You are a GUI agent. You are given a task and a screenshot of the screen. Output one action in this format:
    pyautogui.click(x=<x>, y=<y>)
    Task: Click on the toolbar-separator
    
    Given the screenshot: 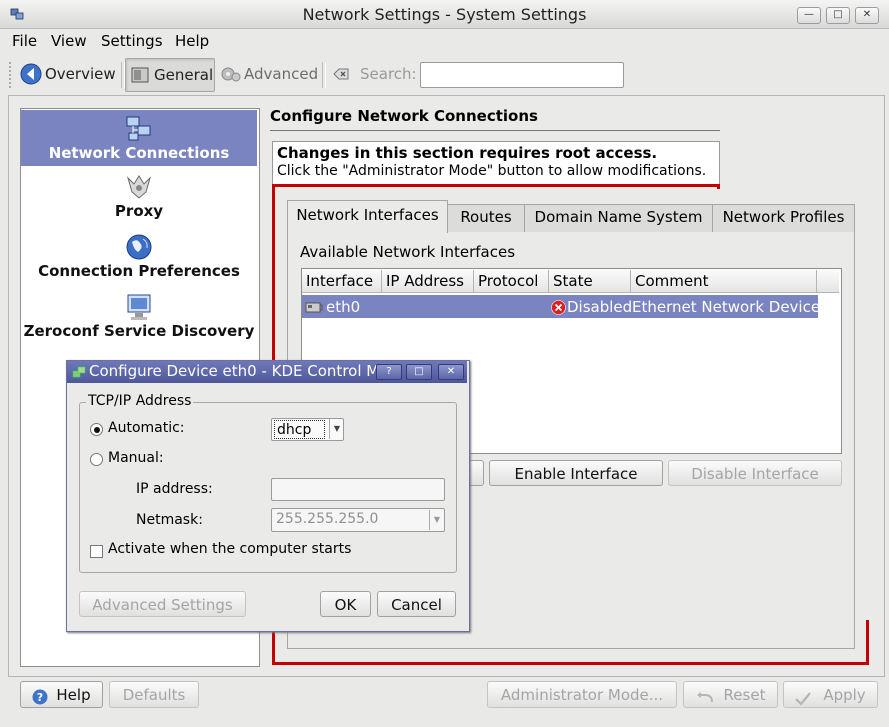 What is the action you would take?
    pyautogui.click(x=324, y=75)
    